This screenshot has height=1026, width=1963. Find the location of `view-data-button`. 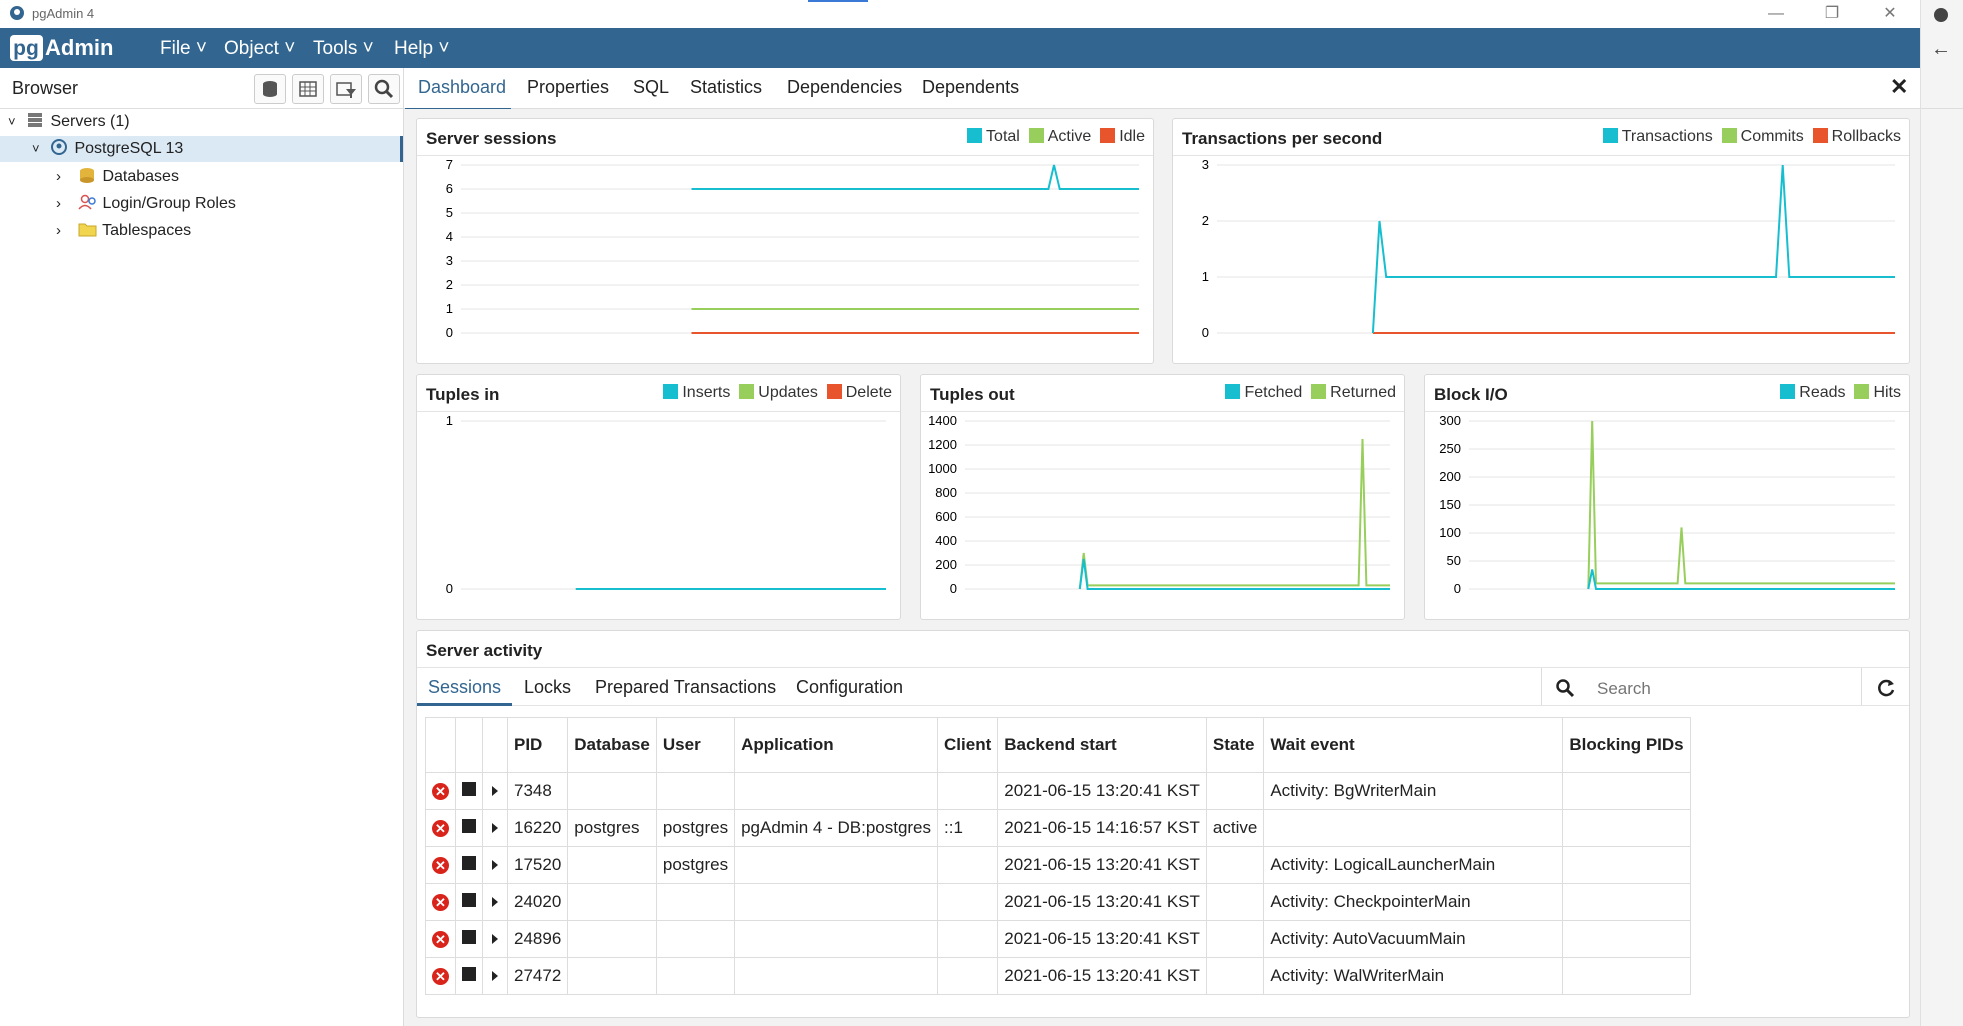

view-data-button is located at coordinates (308, 89).